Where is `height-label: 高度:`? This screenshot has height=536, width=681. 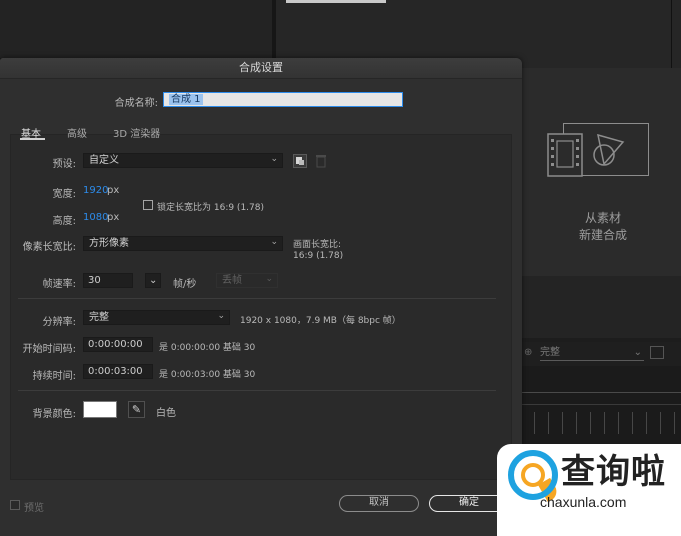
height-label: 高度: is located at coordinates (64, 221).